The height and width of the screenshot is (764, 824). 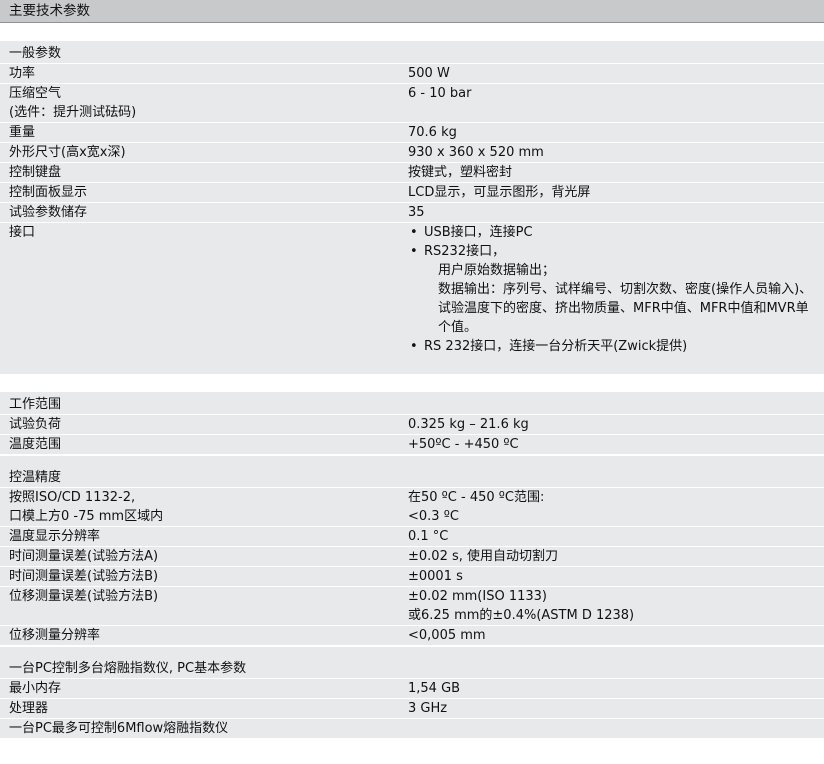 What do you see at coordinates (468, 424) in the screenshot?
I see `spec-value: 0.325 kg – 21.6 kg` at bounding box center [468, 424].